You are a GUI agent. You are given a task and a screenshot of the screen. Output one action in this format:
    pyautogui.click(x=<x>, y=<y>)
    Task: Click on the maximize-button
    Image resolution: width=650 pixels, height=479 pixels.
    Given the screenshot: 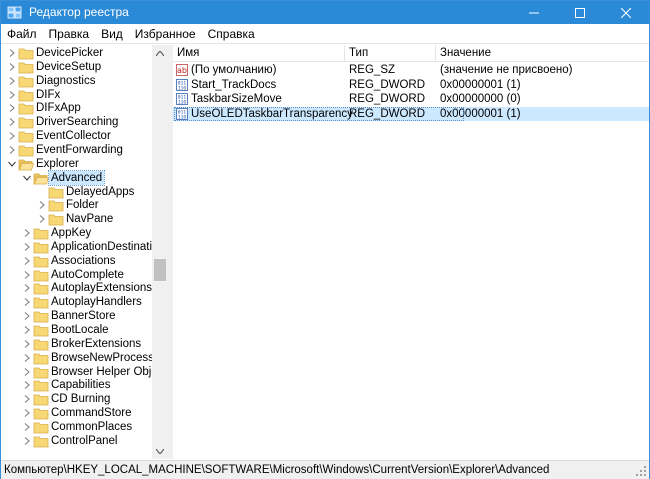 What is the action you would take?
    pyautogui.click(x=580, y=12)
    